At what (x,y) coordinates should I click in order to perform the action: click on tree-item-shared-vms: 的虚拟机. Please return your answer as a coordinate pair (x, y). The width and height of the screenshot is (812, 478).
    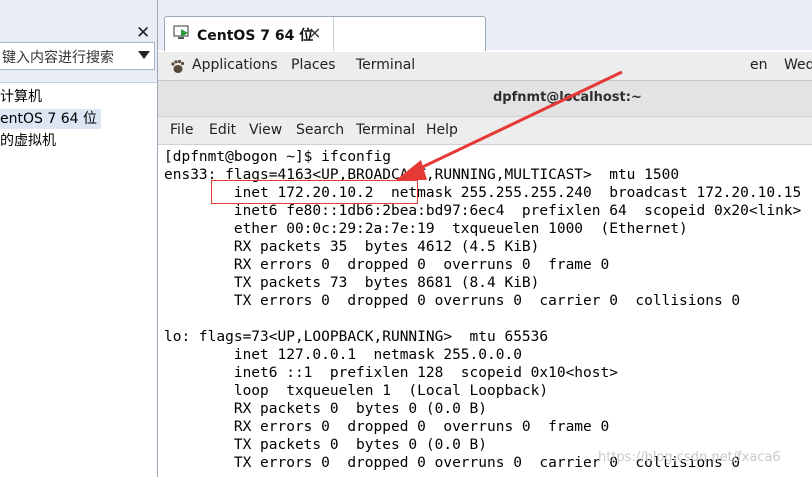
    Looking at the image, I should click on (28, 141).